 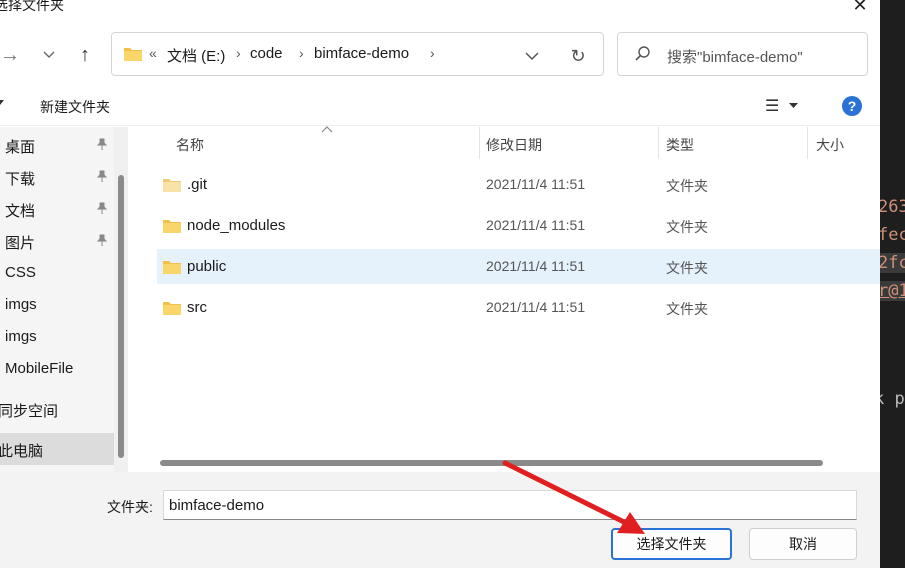 I want to click on file-row-src: src 2021/11/4 11:51 文件夹, so click(x=518, y=307).